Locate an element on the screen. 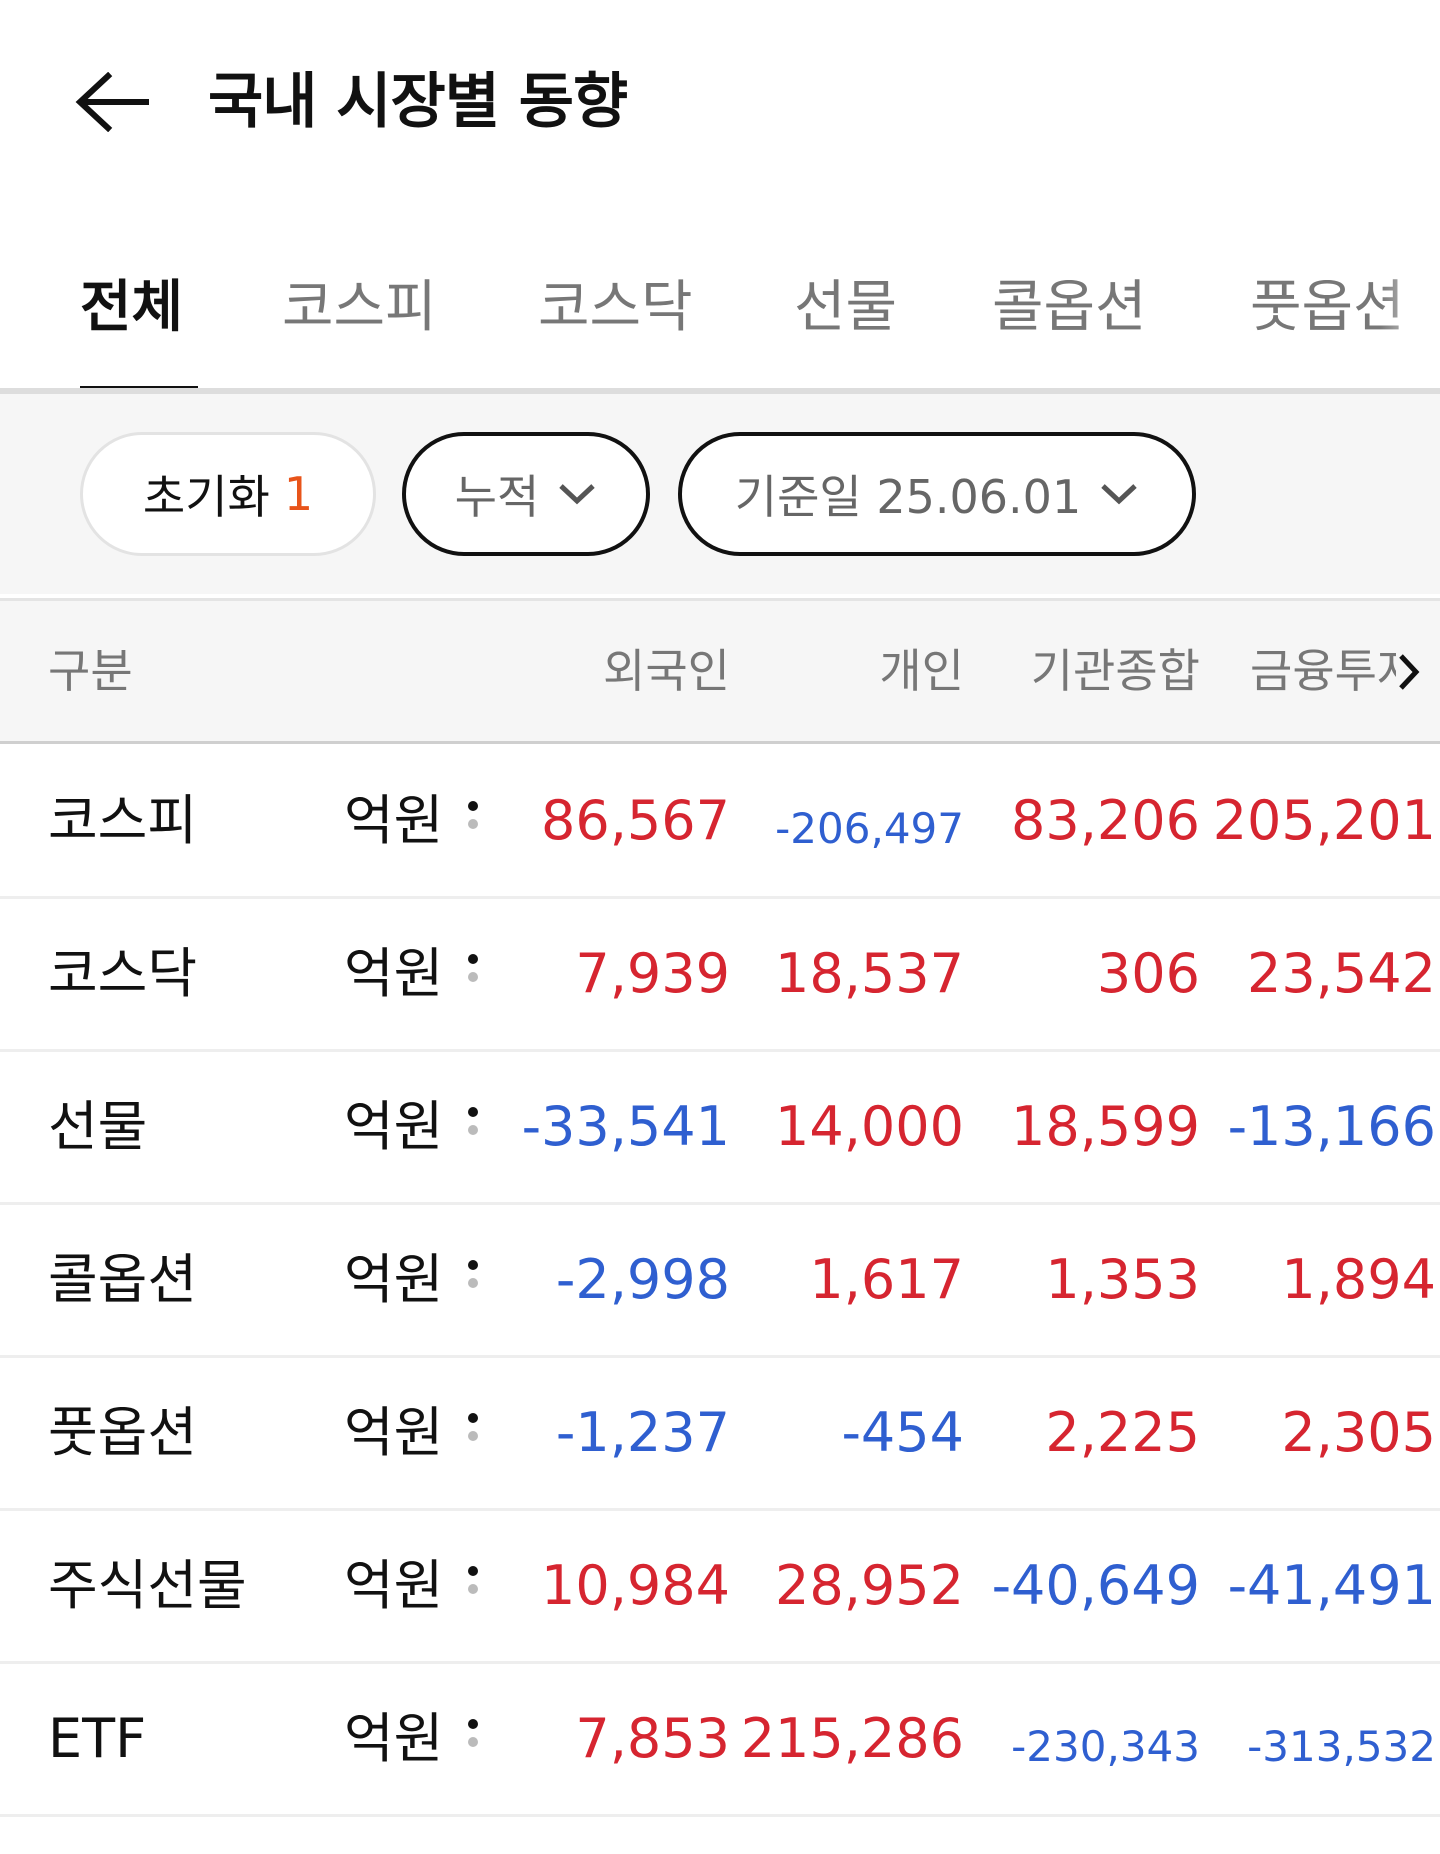  value-cell: 215,286 is located at coordinates (852, 1738).